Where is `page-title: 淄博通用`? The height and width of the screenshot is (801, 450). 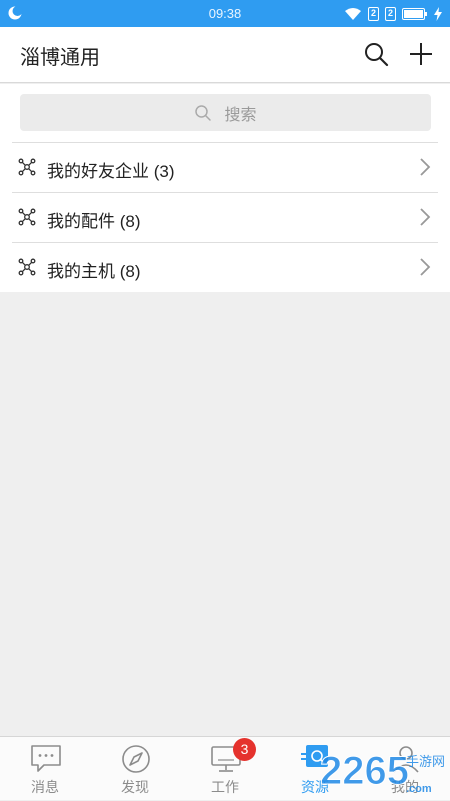
page-title: 淄博通用 is located at coordinates (60, 58).